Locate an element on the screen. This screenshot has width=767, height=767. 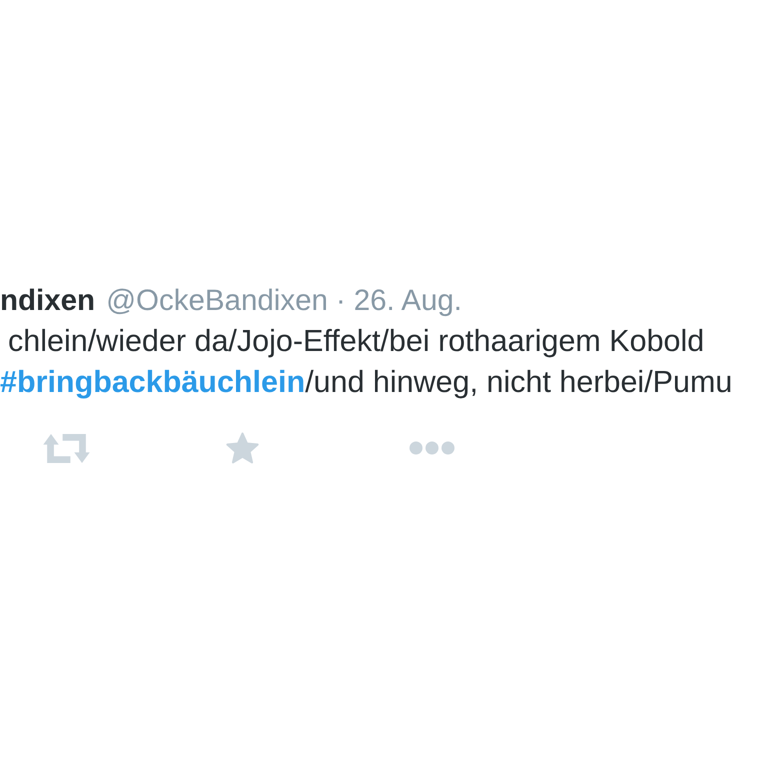
retweet-icon is located at coordinates (66, 448).